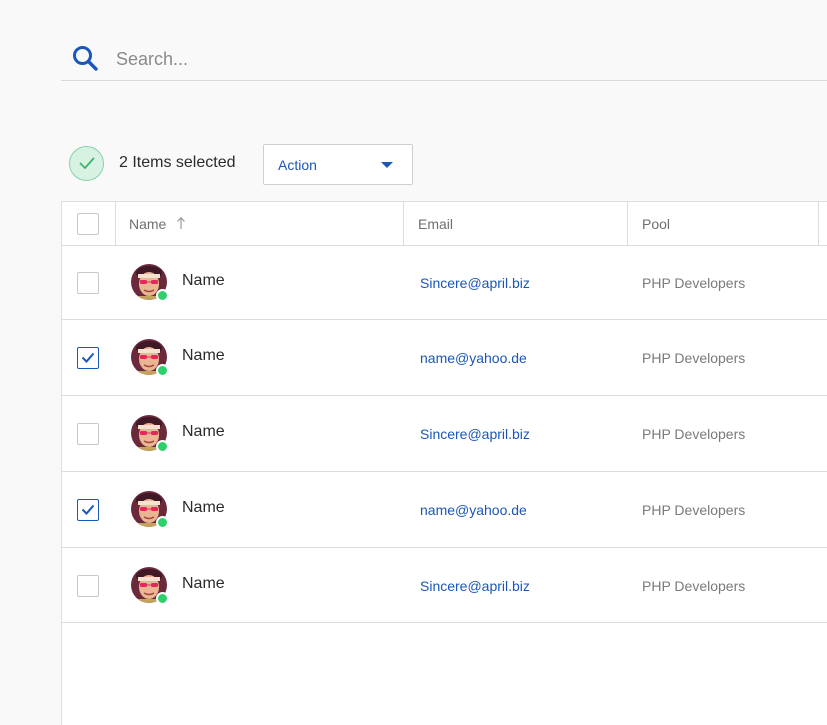 This screenshot has height=725, width=827. What do you see at coordinates (85, 58) in the screenshot?
I see `search-icon` at bounding box center [85, 58].